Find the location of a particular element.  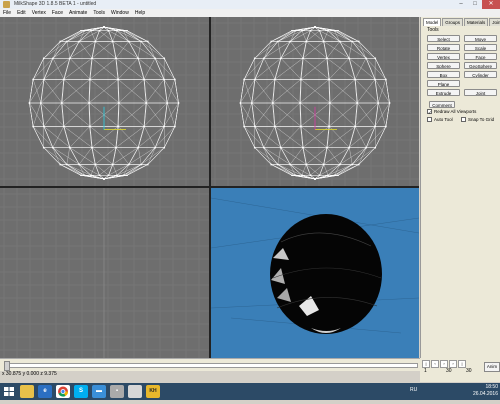

geosphere-button: GeoSphere is located at coordinates (480, 65).